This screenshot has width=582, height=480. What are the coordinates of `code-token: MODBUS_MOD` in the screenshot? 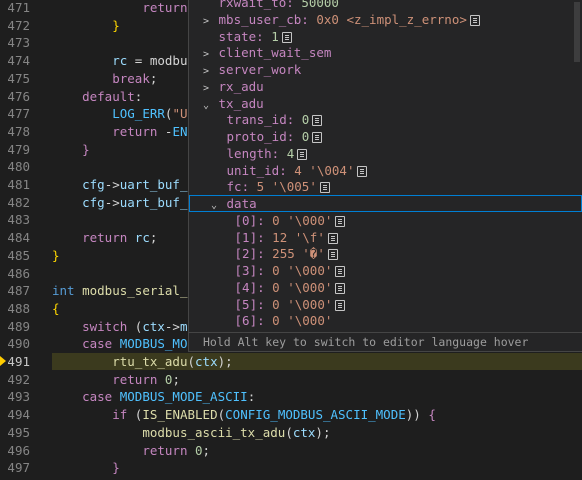 It's located at (157, 344).